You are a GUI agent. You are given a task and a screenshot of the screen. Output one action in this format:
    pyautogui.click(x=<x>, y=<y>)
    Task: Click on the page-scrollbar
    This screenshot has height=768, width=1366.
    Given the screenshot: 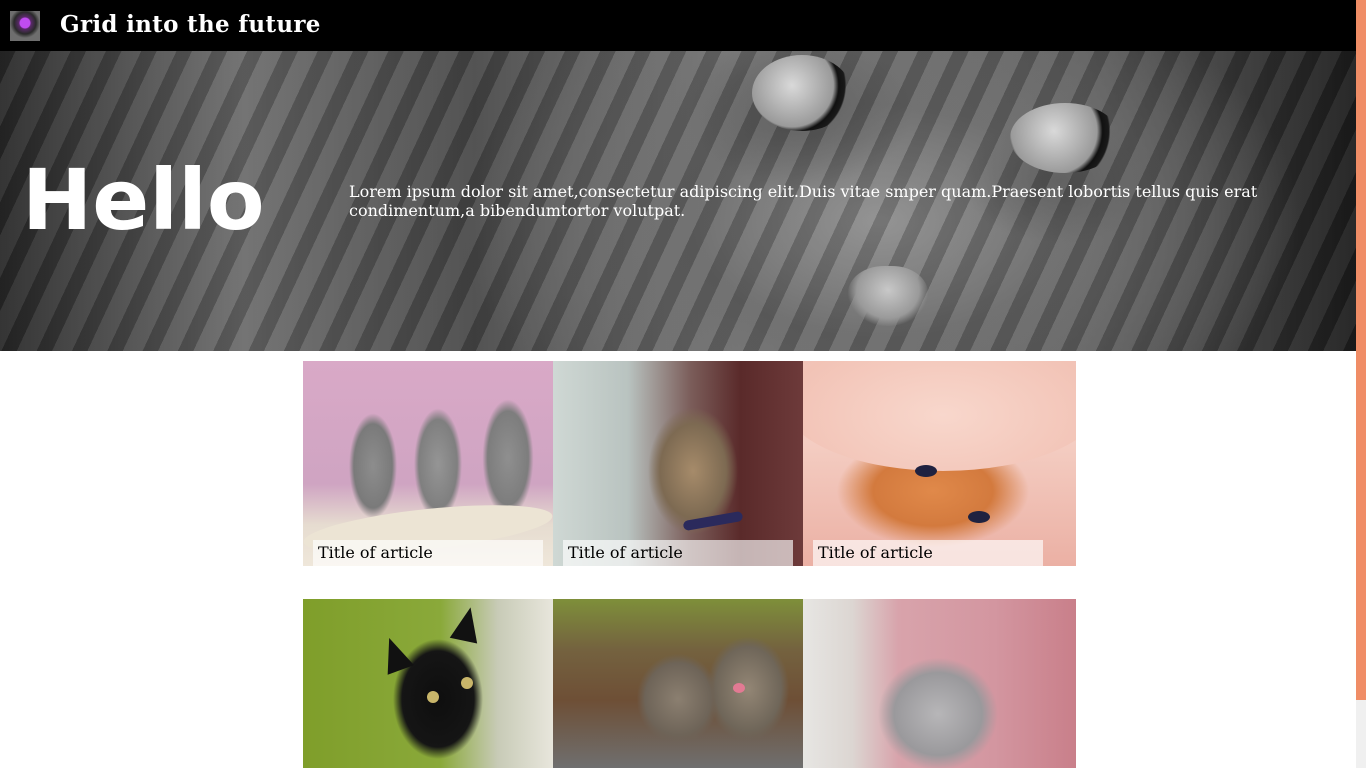 What is the action you would take?
    pyautogui.click(x=1361, y=384)
    